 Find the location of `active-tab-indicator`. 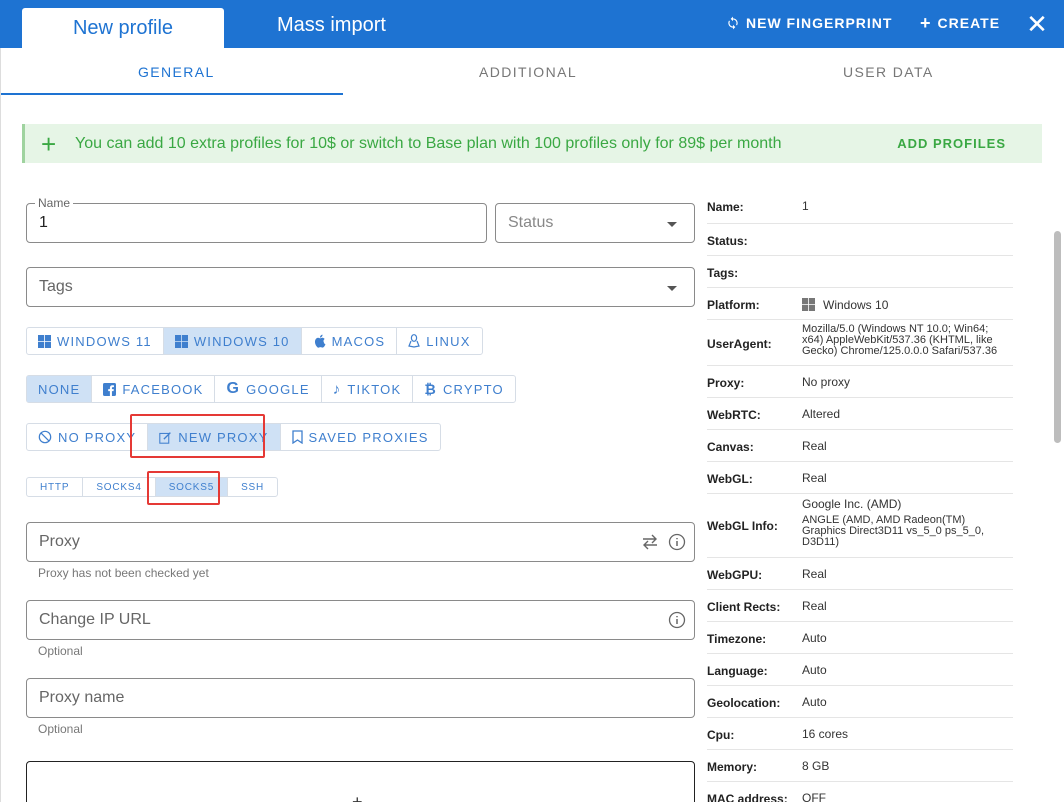

active-tab-indicator is located at coordinates (172, 94).